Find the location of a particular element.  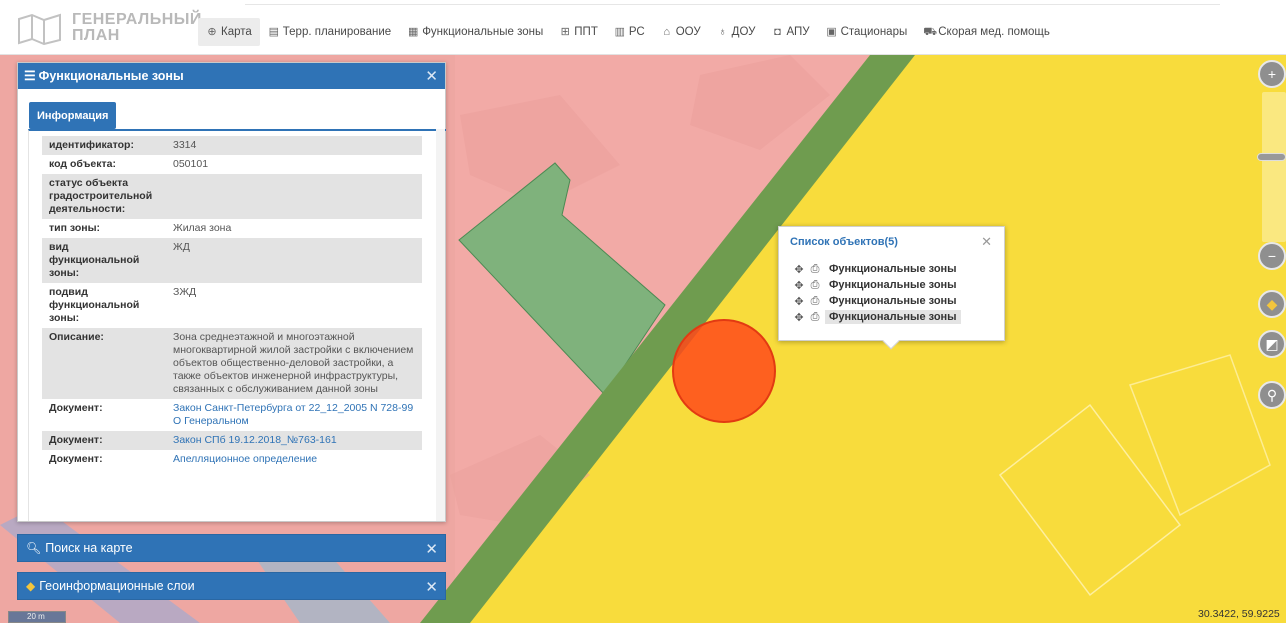

table-row: вид функциональной зоны: ЖД is located at coordinates (232, 260).